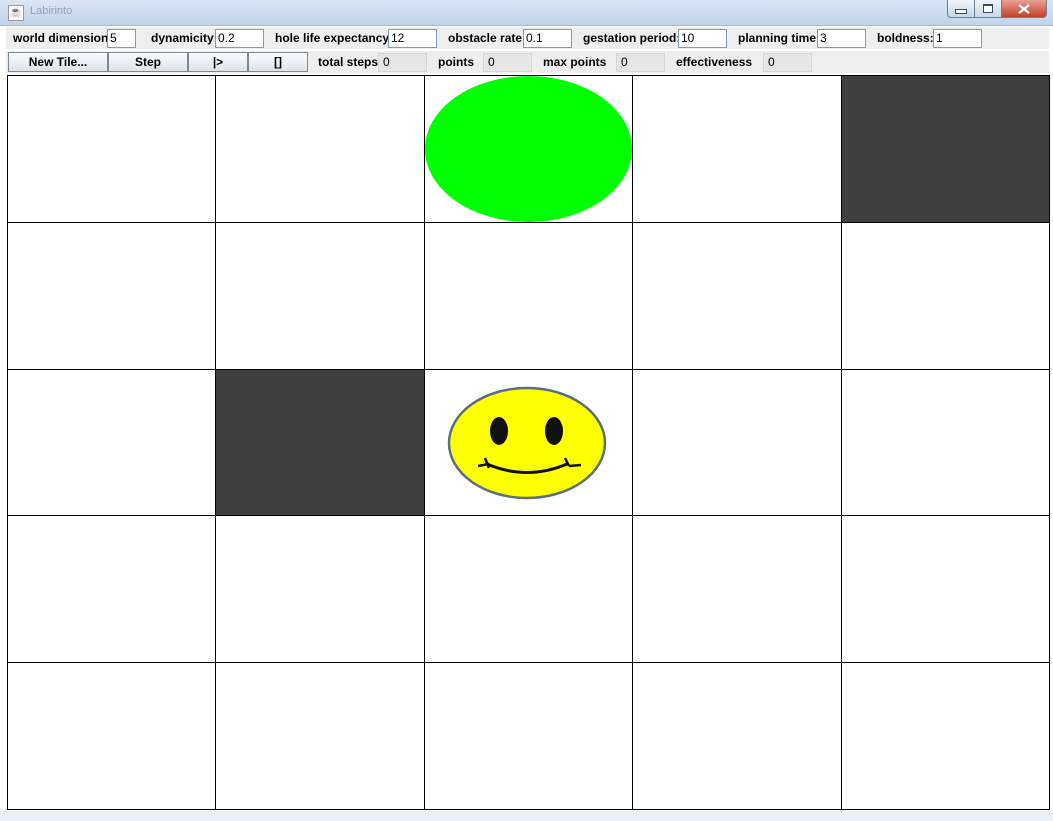 The height and width of the screenshot is (821, 1053). Describe the element at coordinates (51, 11) in the screenshot. I see `window-title: Labirinto` at that location.